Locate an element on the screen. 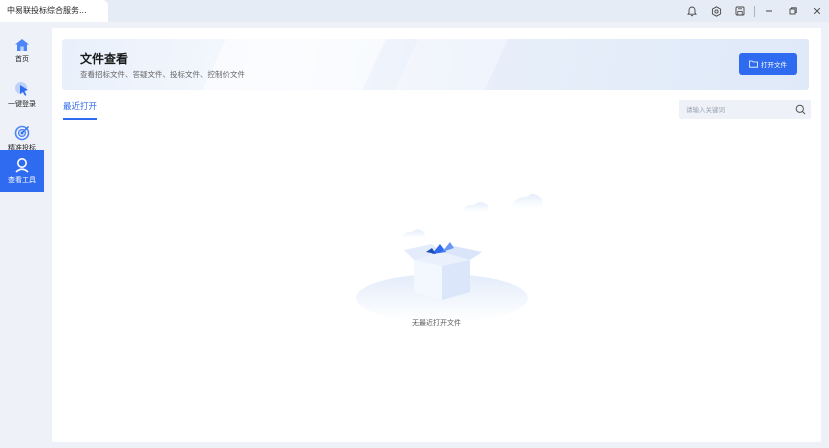 This screenshot has height=448, width=829. sidebar-item-label: 首页 is located at coordinates (22, 59).